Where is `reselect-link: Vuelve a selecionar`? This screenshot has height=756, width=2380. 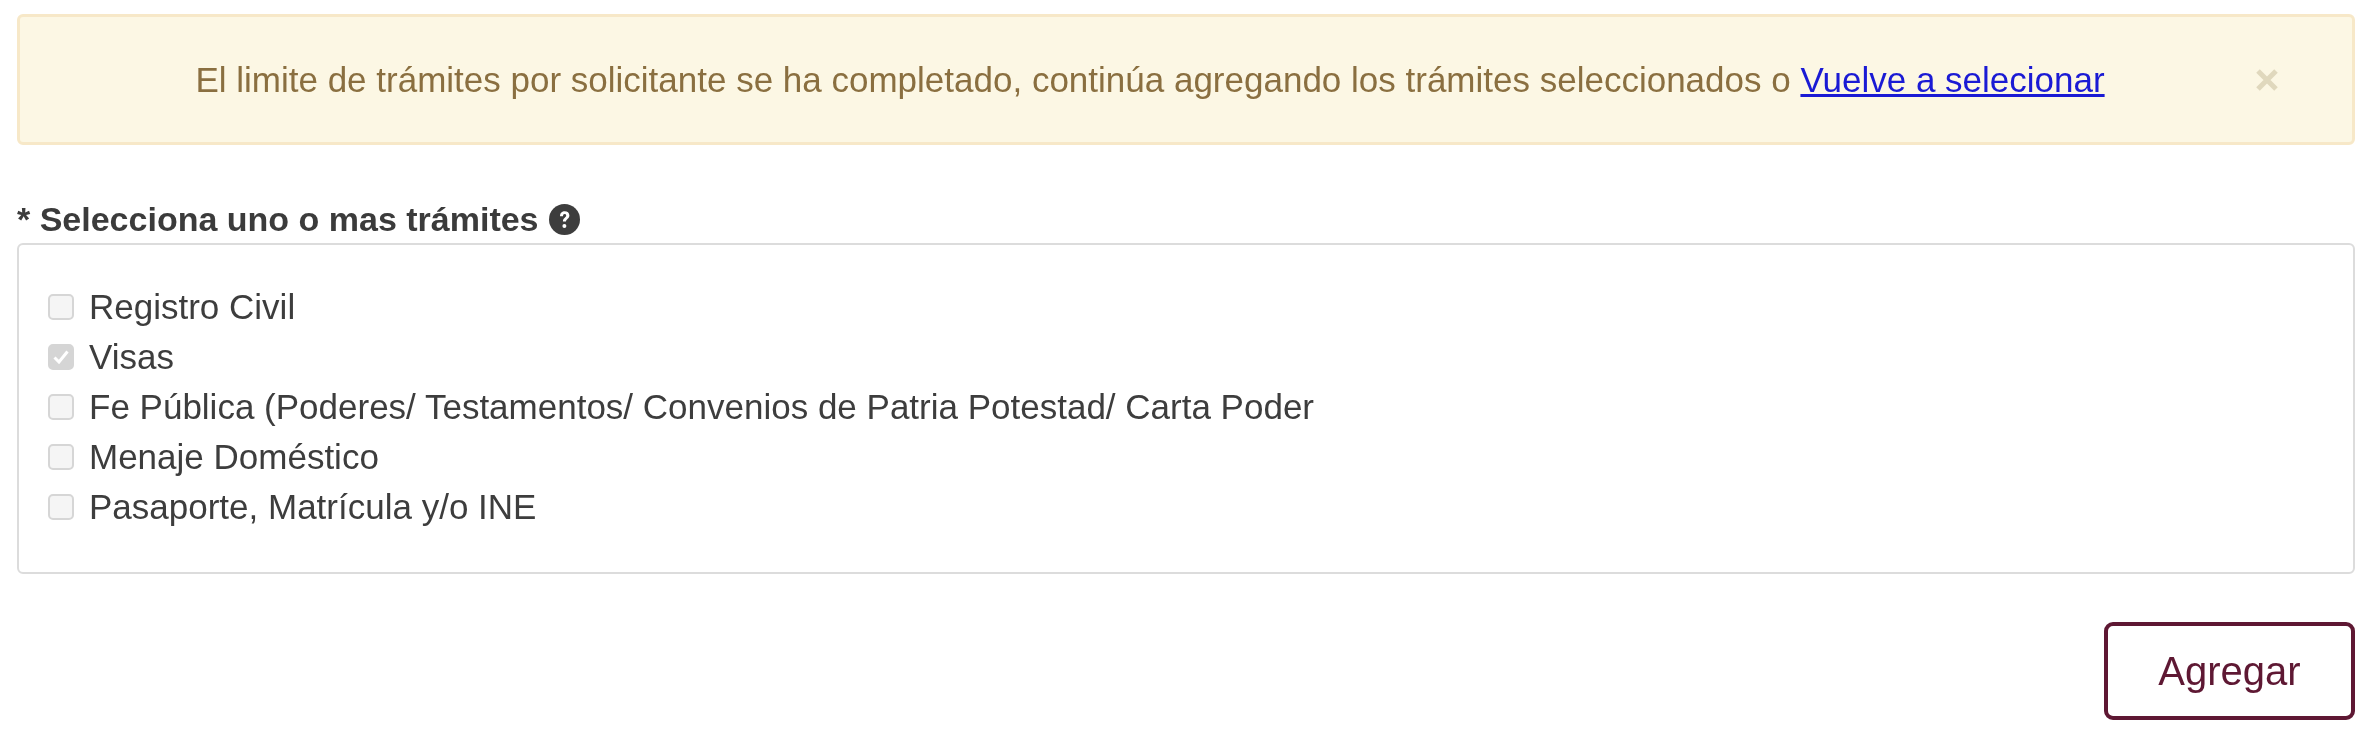
reselect-link: Vuelve a selecionar is located at coordinates (1952, 79).